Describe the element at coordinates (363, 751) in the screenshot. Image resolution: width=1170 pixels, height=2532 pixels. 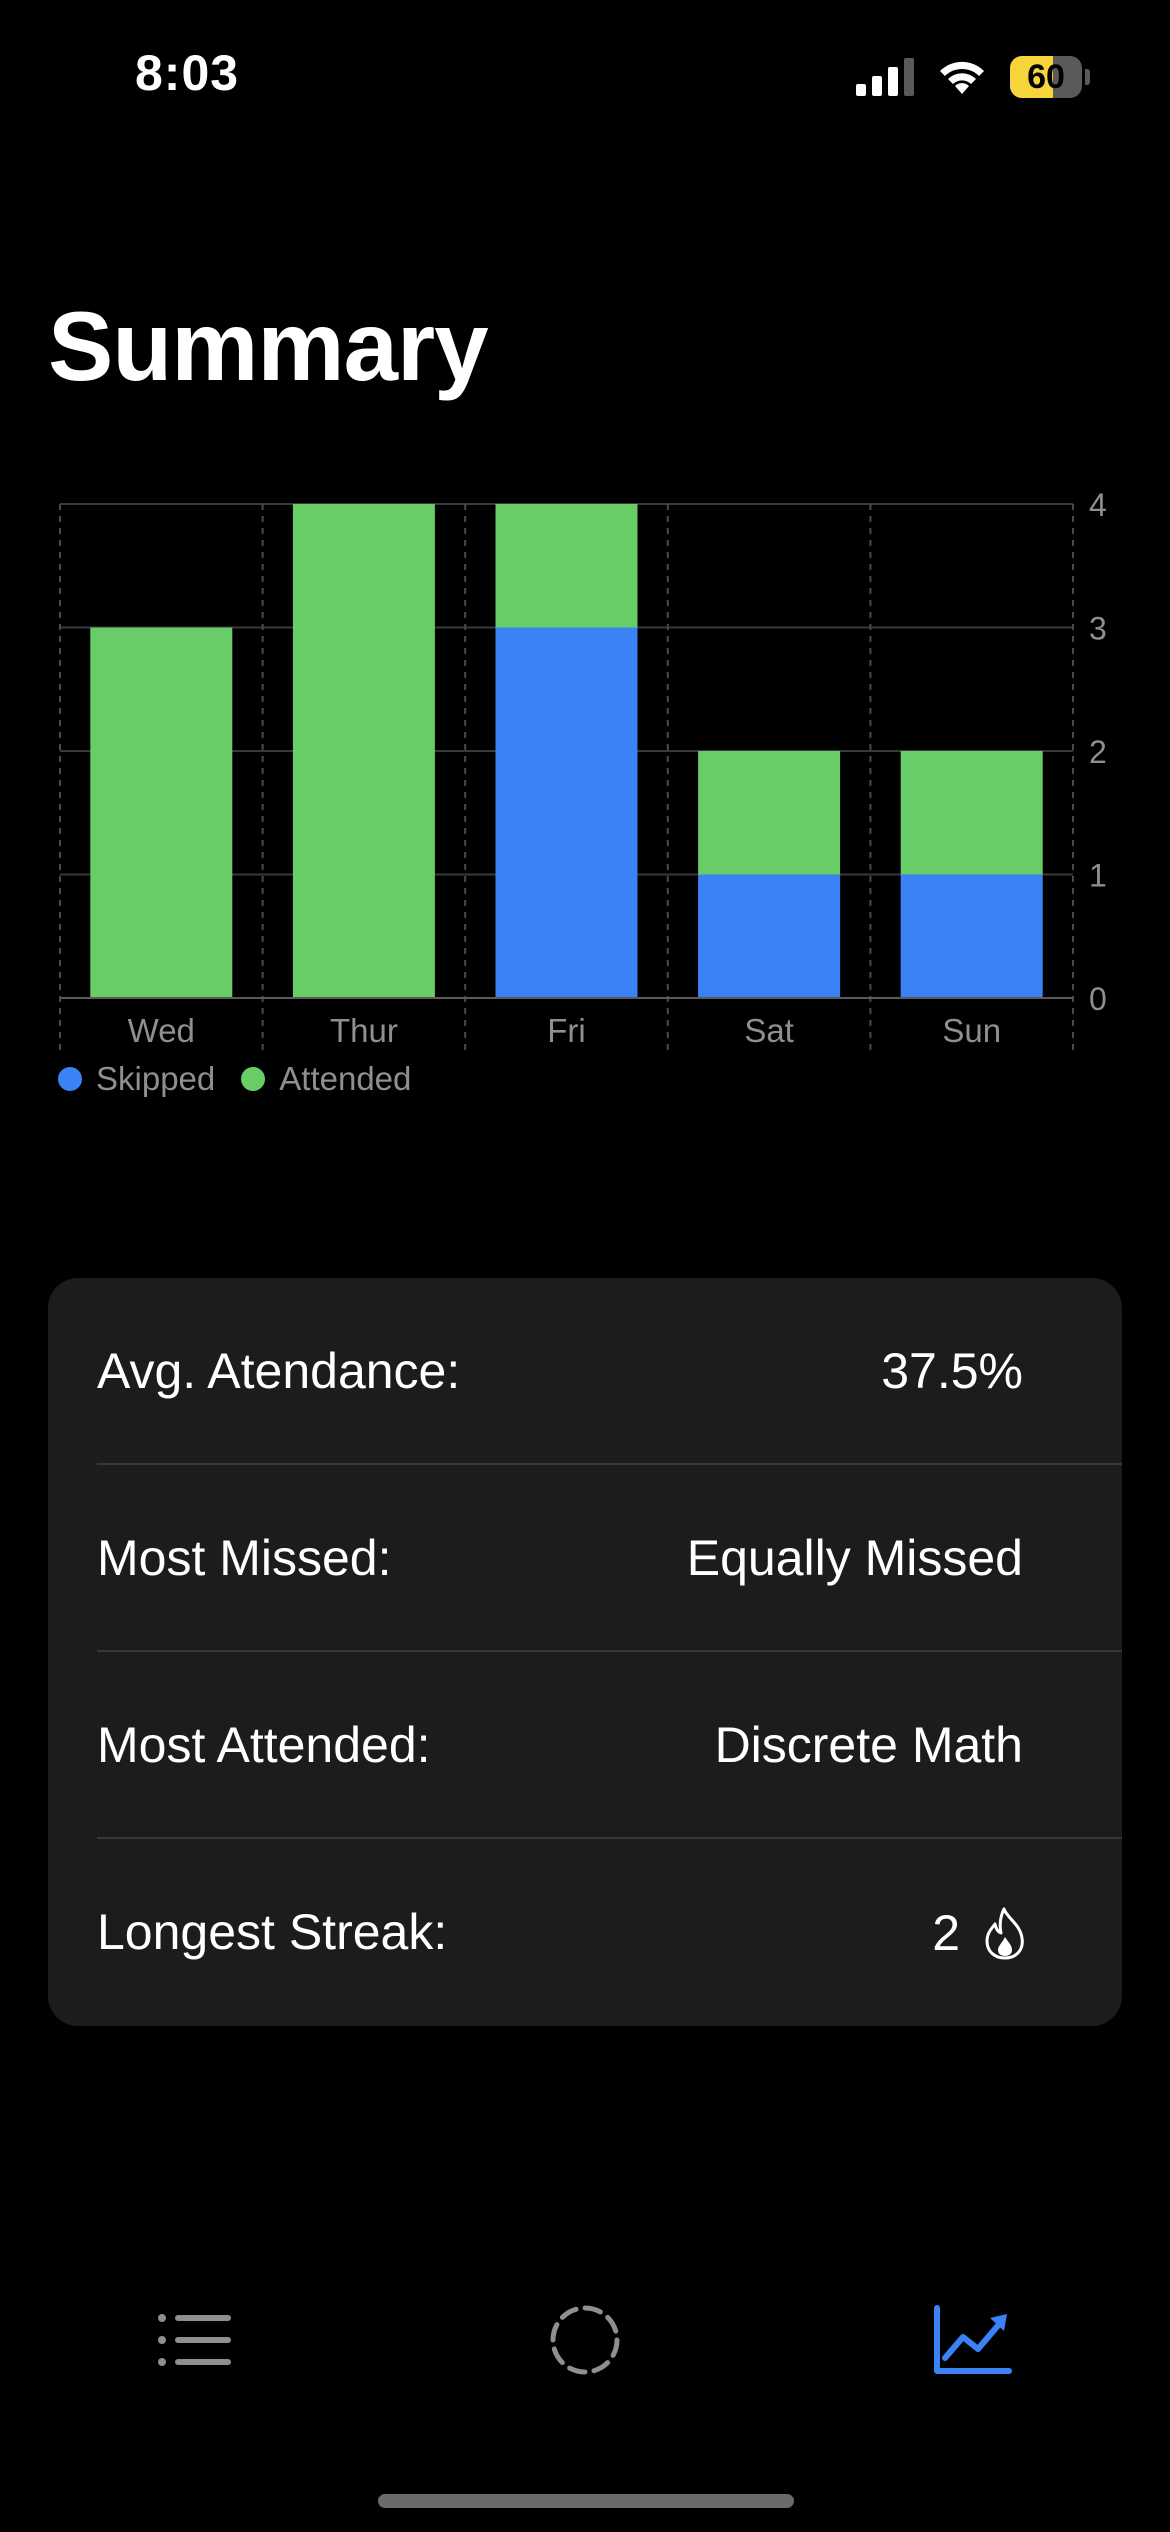
I see `bar-attended-thur` at that location.